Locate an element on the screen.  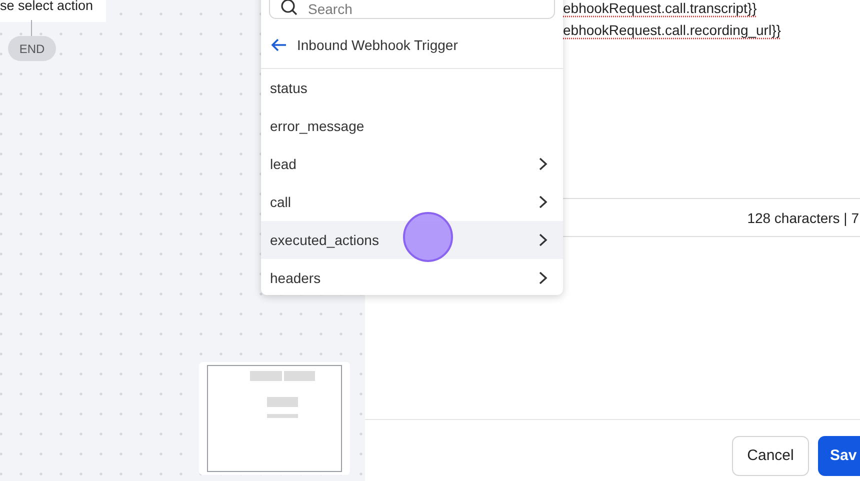
search-field: Search is located at coordinates (412, 9).